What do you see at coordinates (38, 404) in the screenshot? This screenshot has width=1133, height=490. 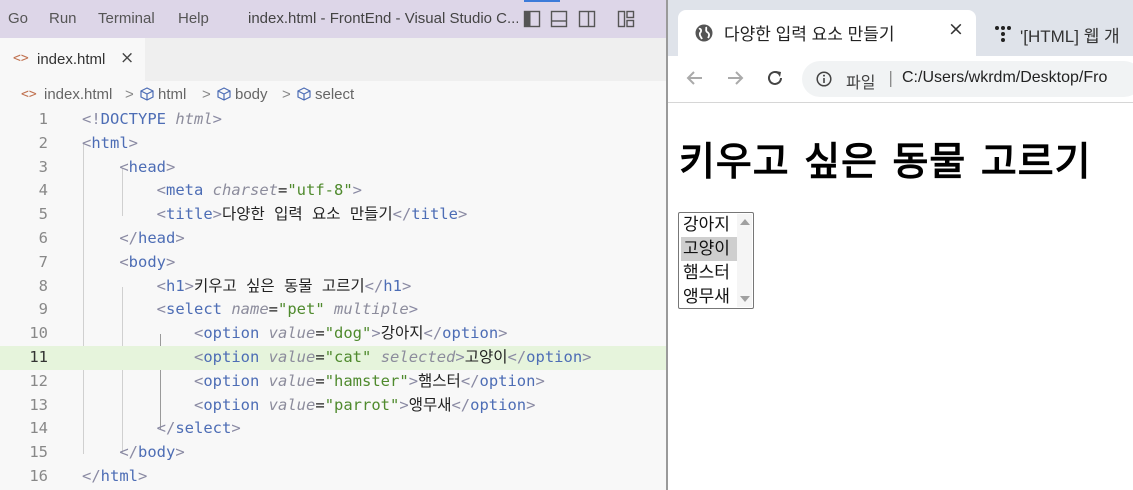 I see `line-number: 13` at bounding box center [38, 404].